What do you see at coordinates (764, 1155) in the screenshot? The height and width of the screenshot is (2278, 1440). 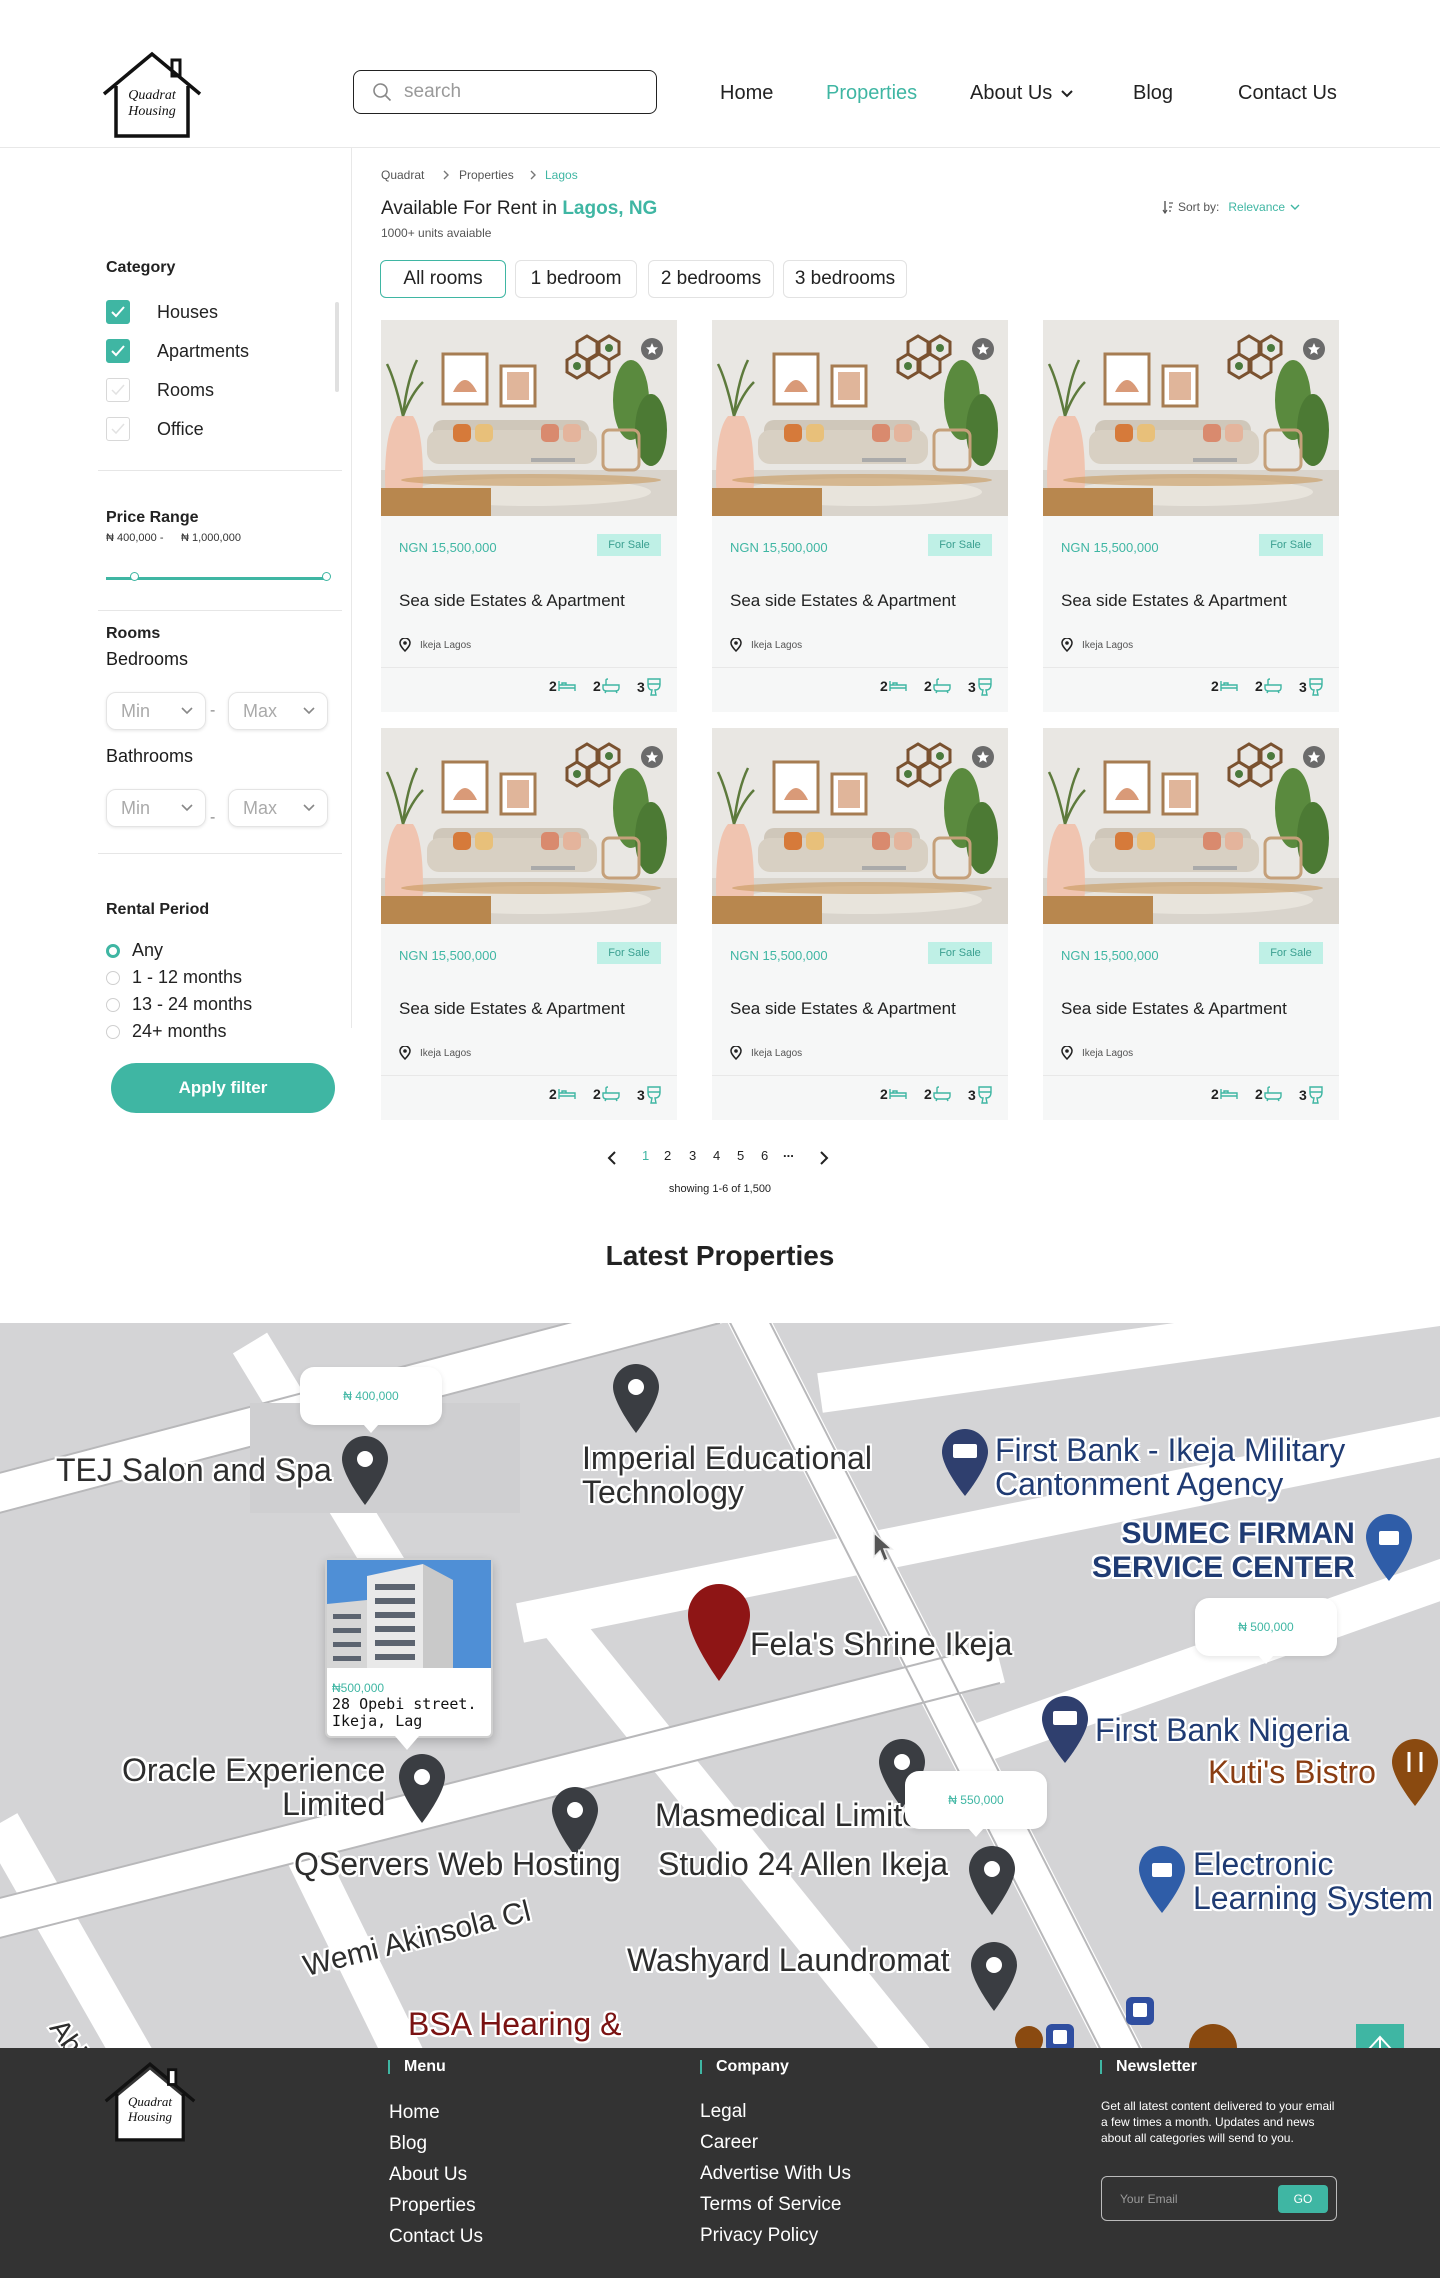 I see `page-6: 6` at bounding box center [764, 1155].